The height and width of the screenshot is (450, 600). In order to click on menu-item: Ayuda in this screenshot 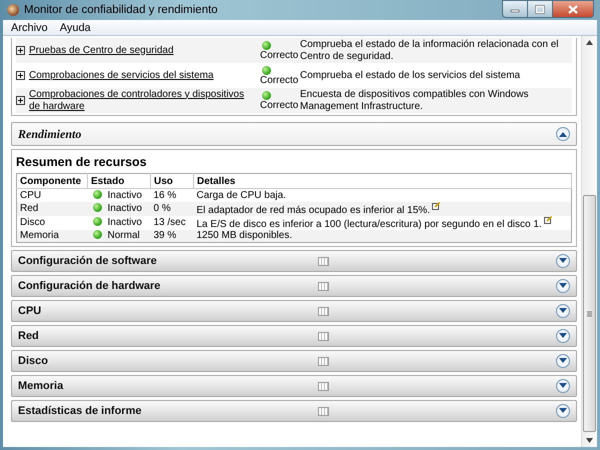, I will do `click(75, 28)`.